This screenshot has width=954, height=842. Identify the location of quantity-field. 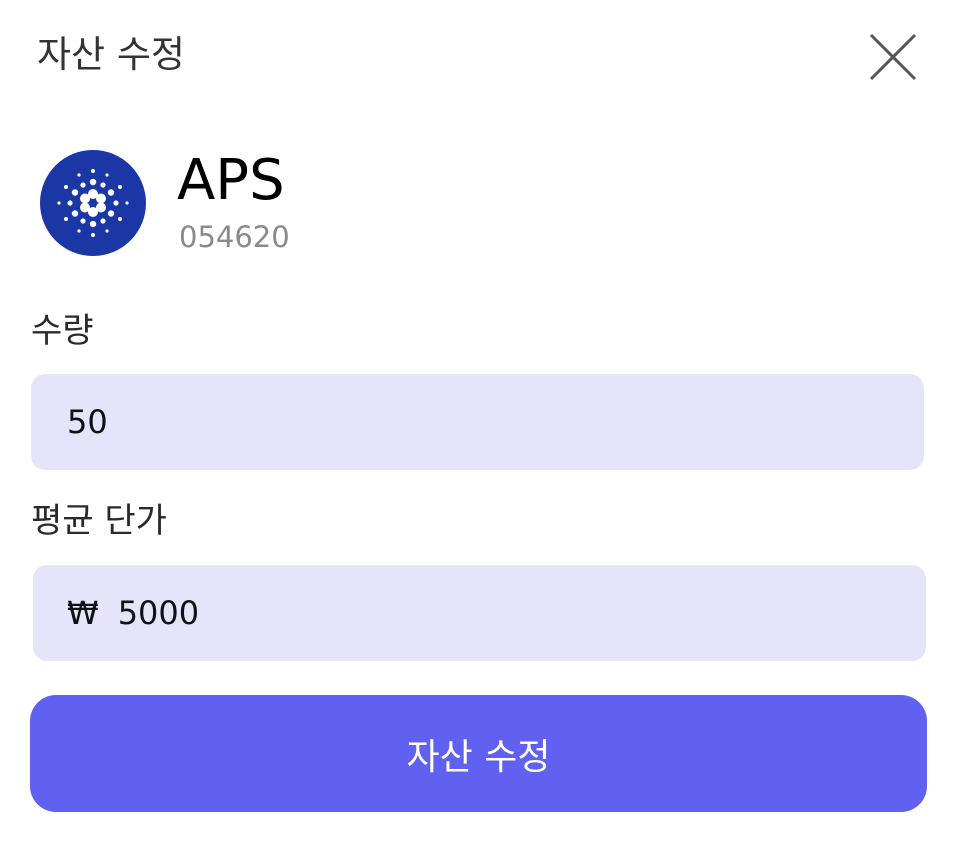
(477, 422).